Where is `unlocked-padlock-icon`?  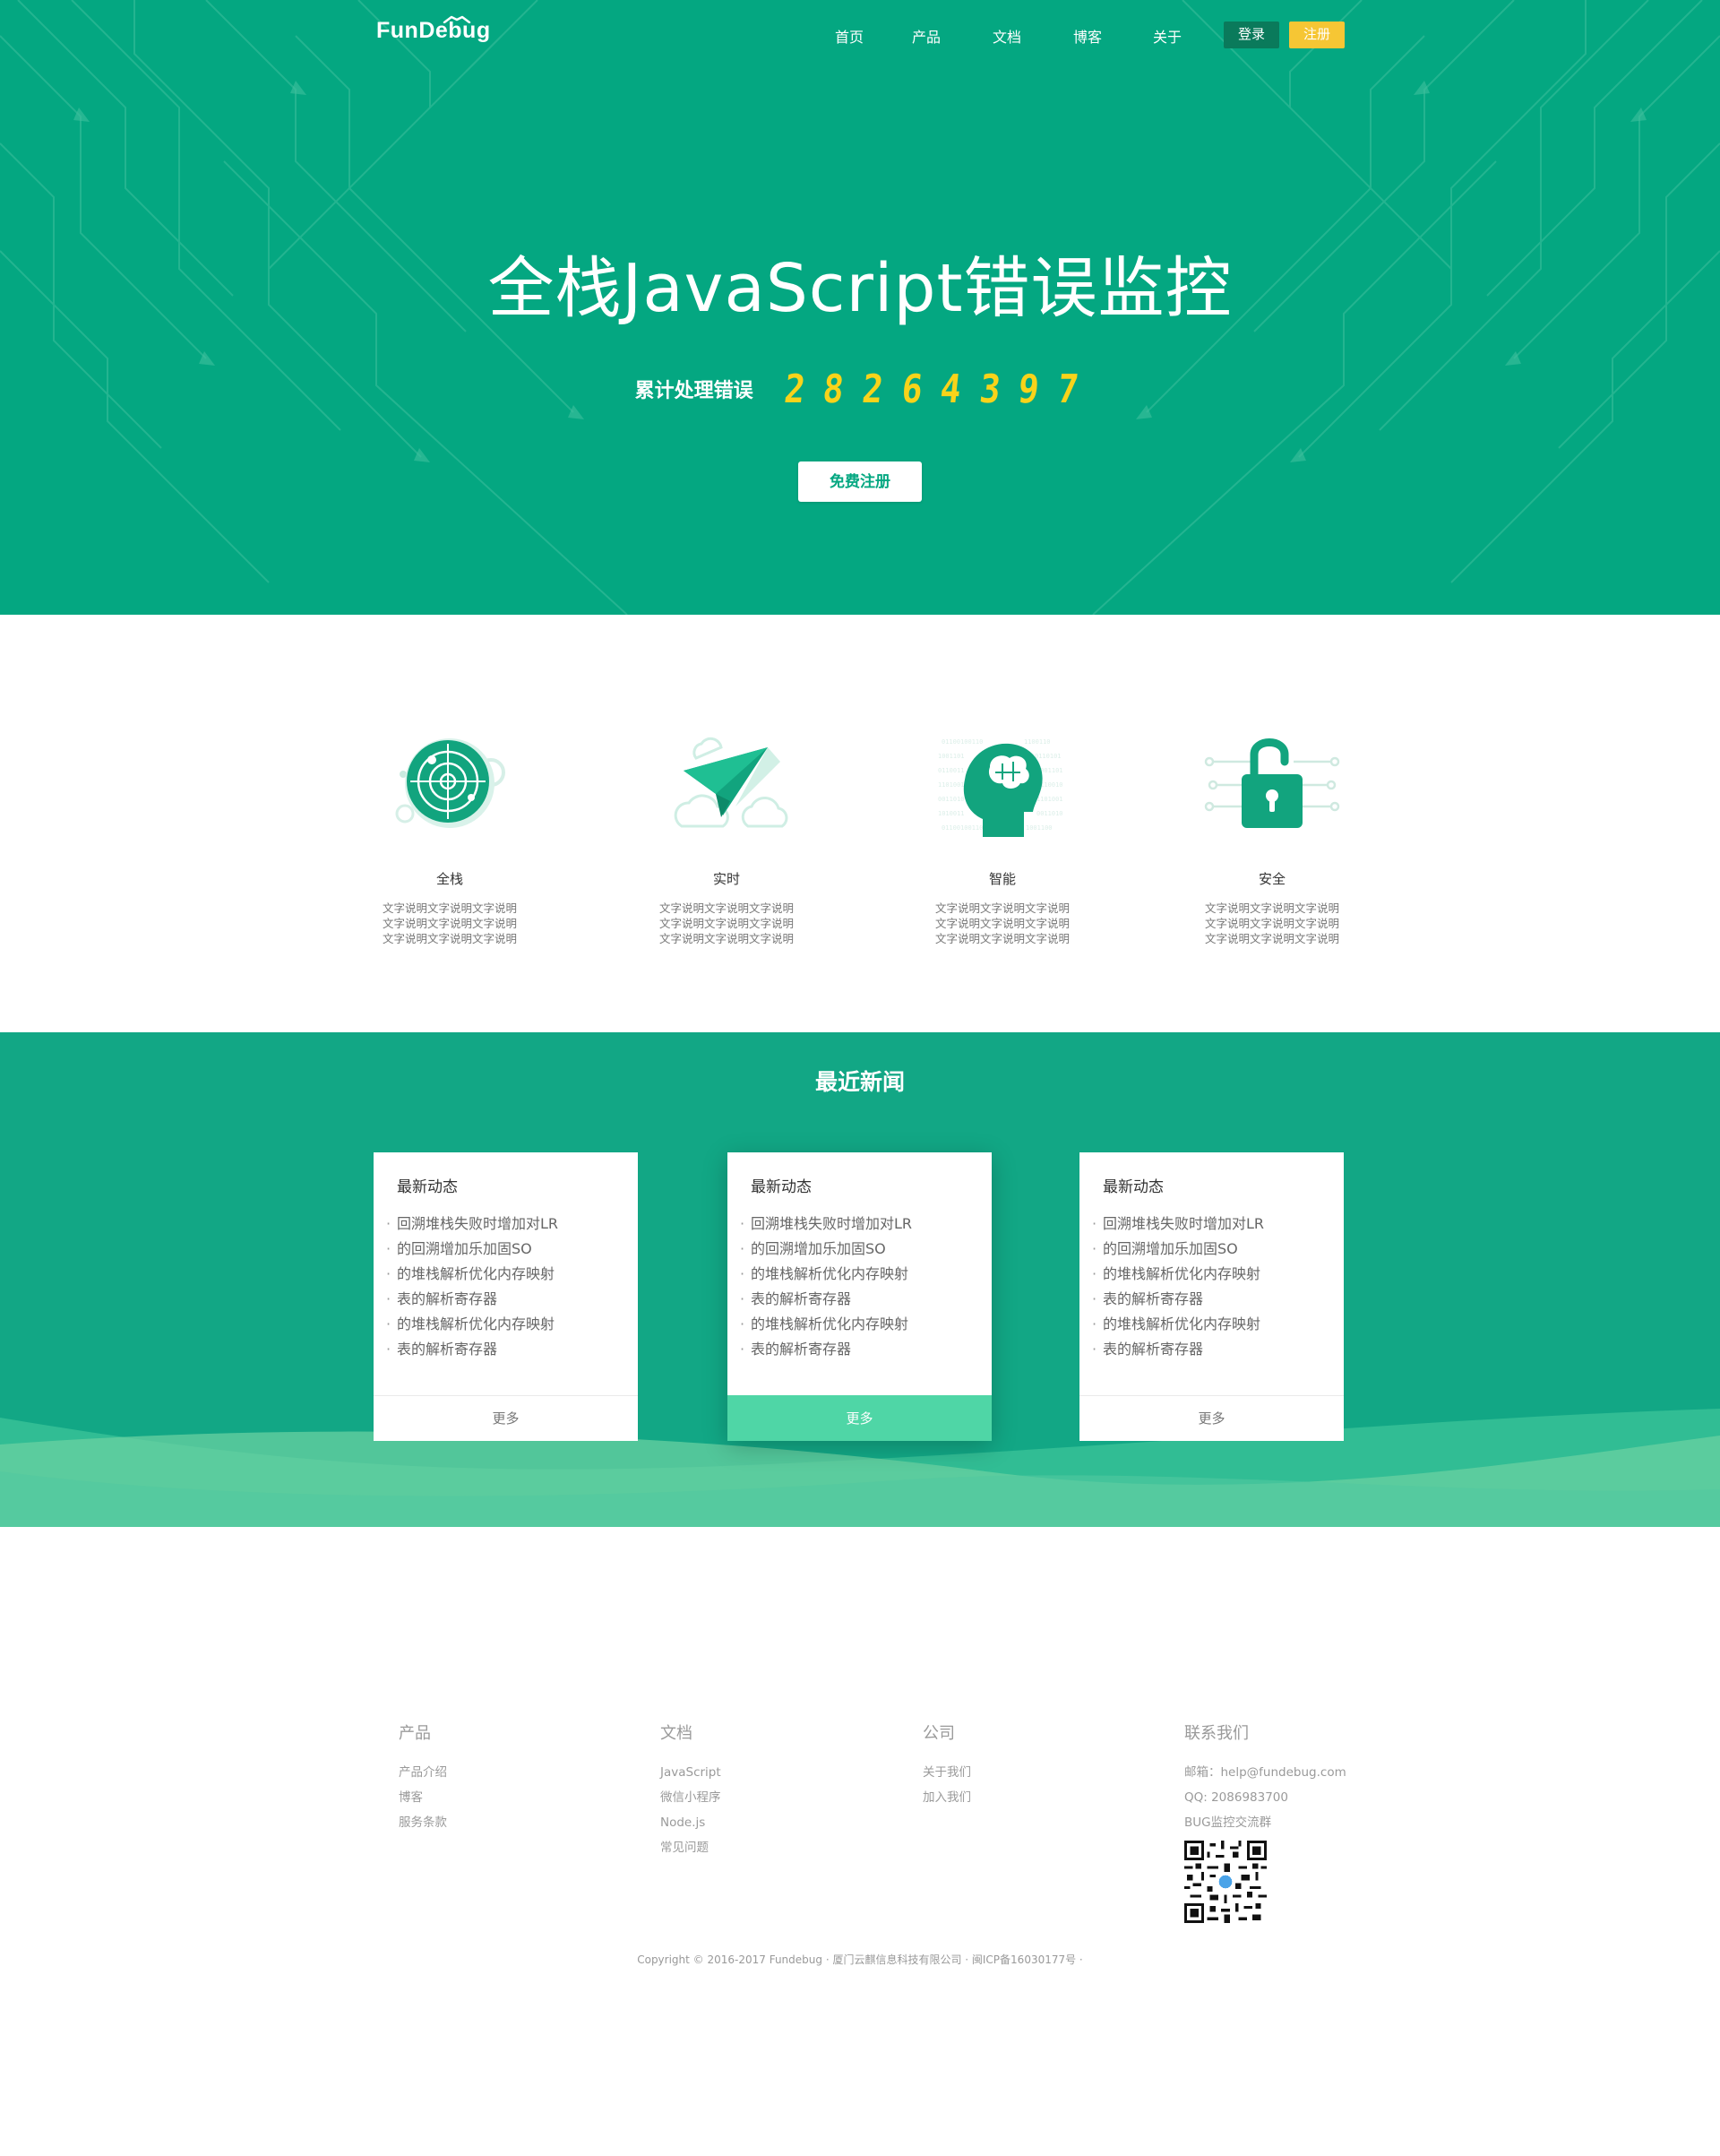 unlocked-padlock-icon is located at coordinates (1272, 783).